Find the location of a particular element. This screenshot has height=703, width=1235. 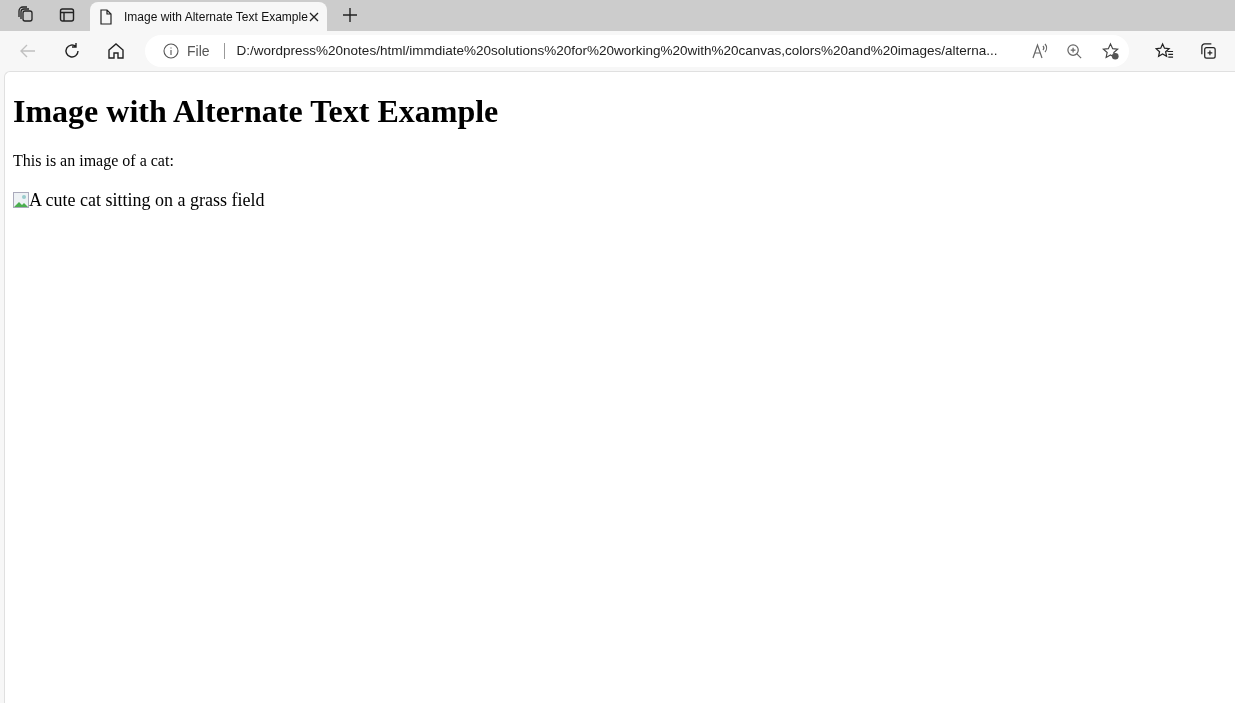

home-icon is located at coordinates (116, 51).